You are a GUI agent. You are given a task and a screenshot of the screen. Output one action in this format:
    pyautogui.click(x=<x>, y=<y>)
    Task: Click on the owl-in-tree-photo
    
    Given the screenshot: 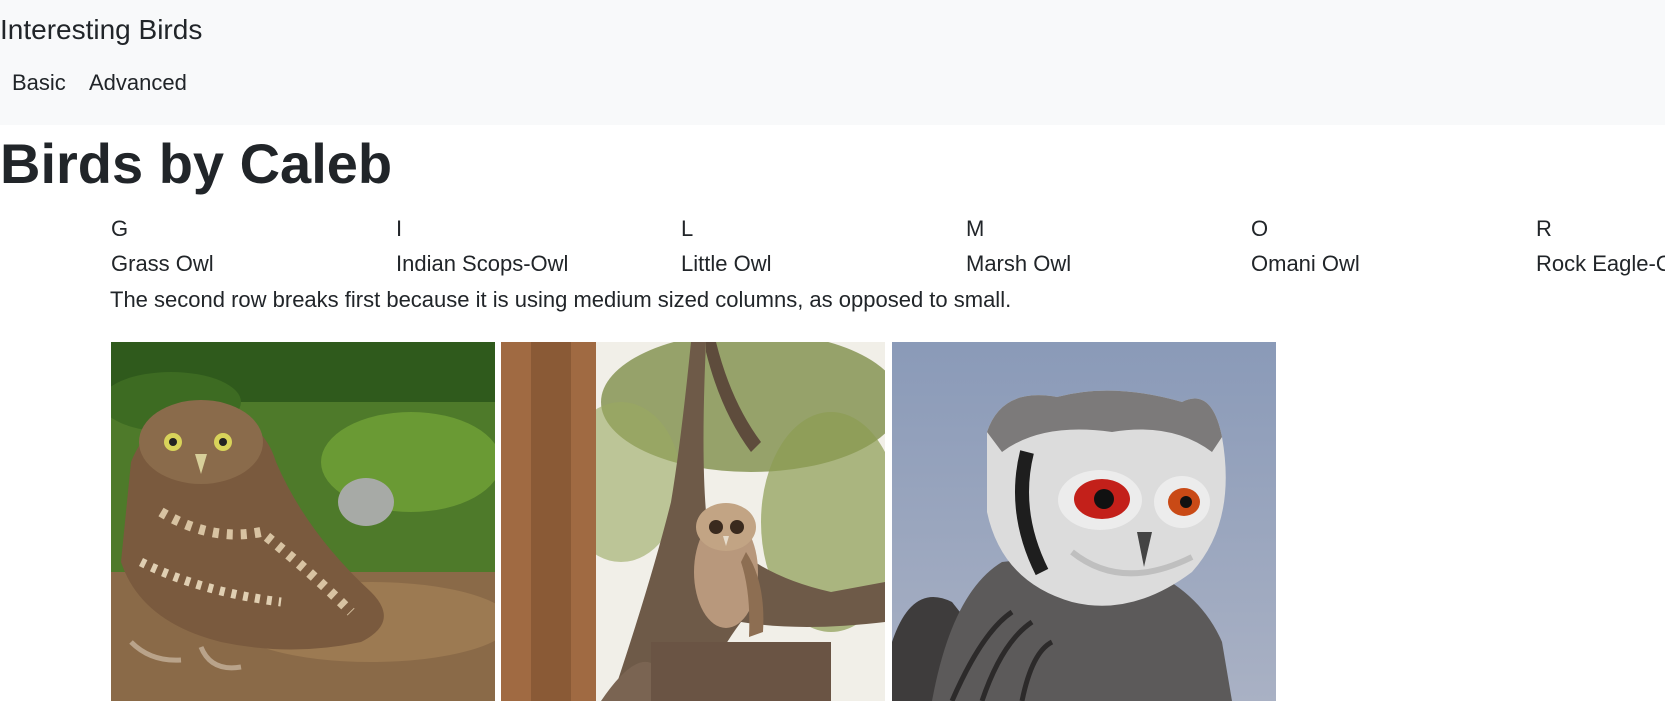 What is the action you would take?
    pyautogui.click(x=693, y=521)
    